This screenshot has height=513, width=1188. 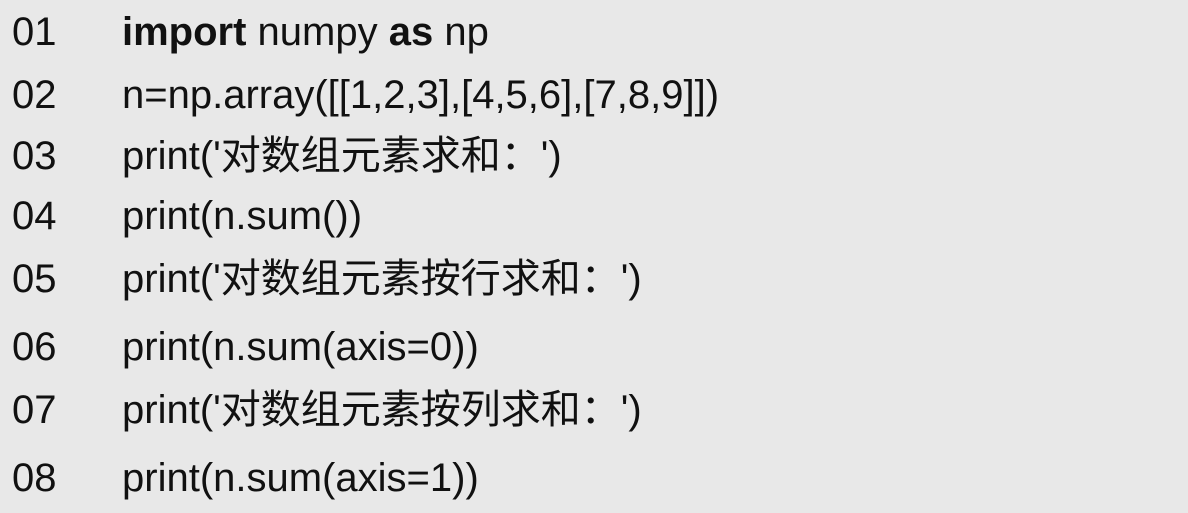 I want to click on keyword-import: import, so click(x=184, y=32).